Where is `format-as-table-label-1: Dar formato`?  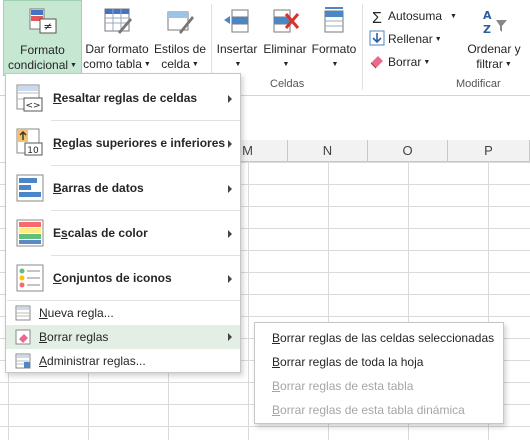
format-as-table-label-1: Dar formato is located at coordinates (117, 49).